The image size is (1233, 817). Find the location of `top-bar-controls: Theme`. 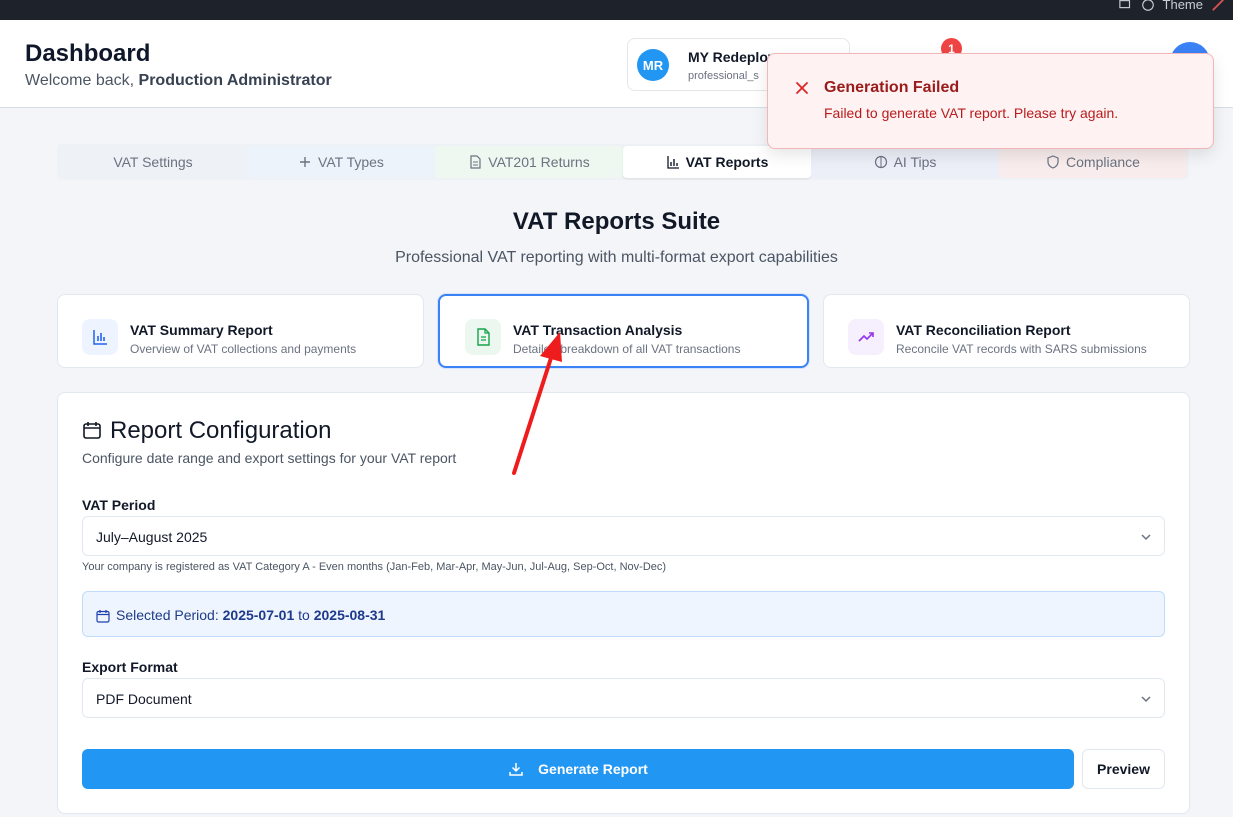

top-bar-controls: Theme is located at coordinates (1171, 6).